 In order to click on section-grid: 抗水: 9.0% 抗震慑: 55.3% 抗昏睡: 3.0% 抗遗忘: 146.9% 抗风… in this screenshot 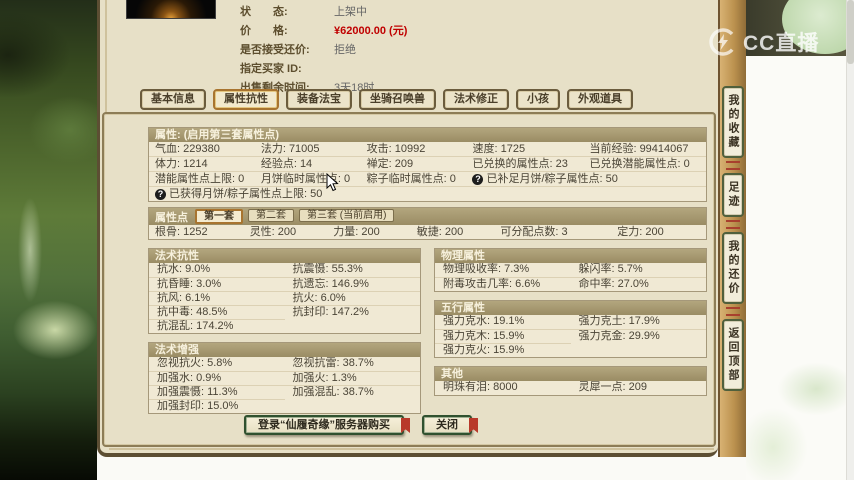, I will do `click(284, 298)`.